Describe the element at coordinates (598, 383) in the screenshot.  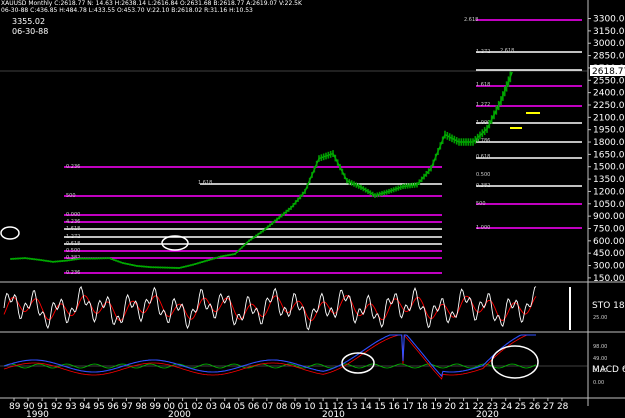
I see `macd-level-label: 0.00` at that location.